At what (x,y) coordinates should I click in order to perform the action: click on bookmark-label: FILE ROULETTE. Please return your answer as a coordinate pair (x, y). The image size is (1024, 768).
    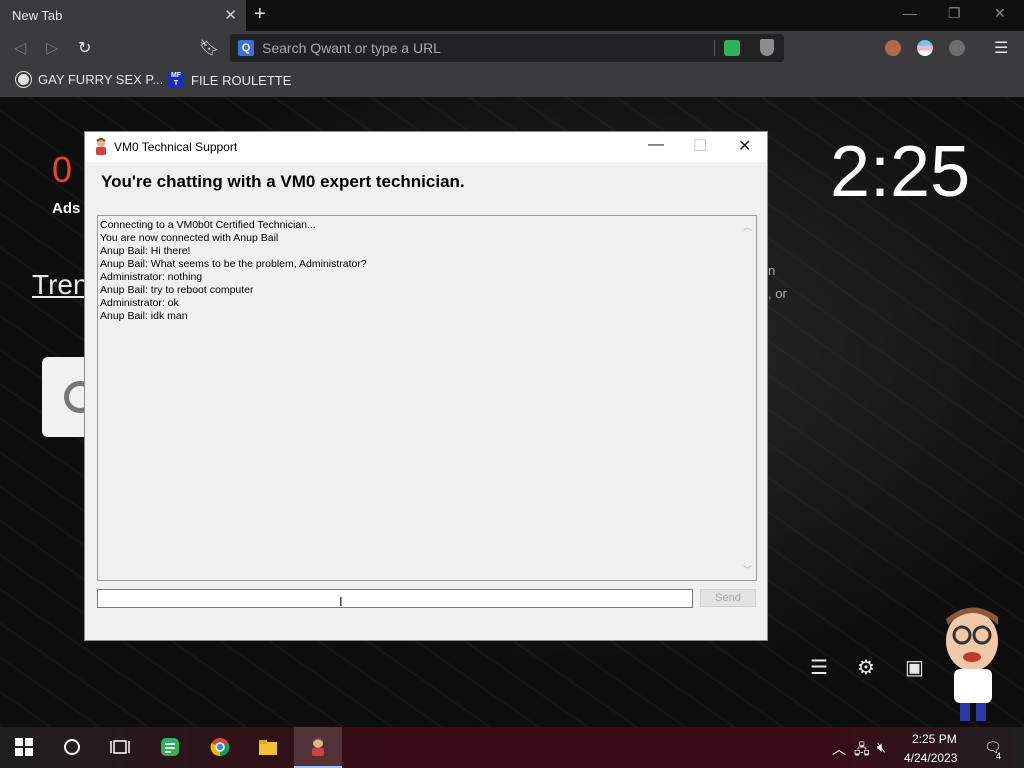
    Looking at the image, I should click on (241, 80).